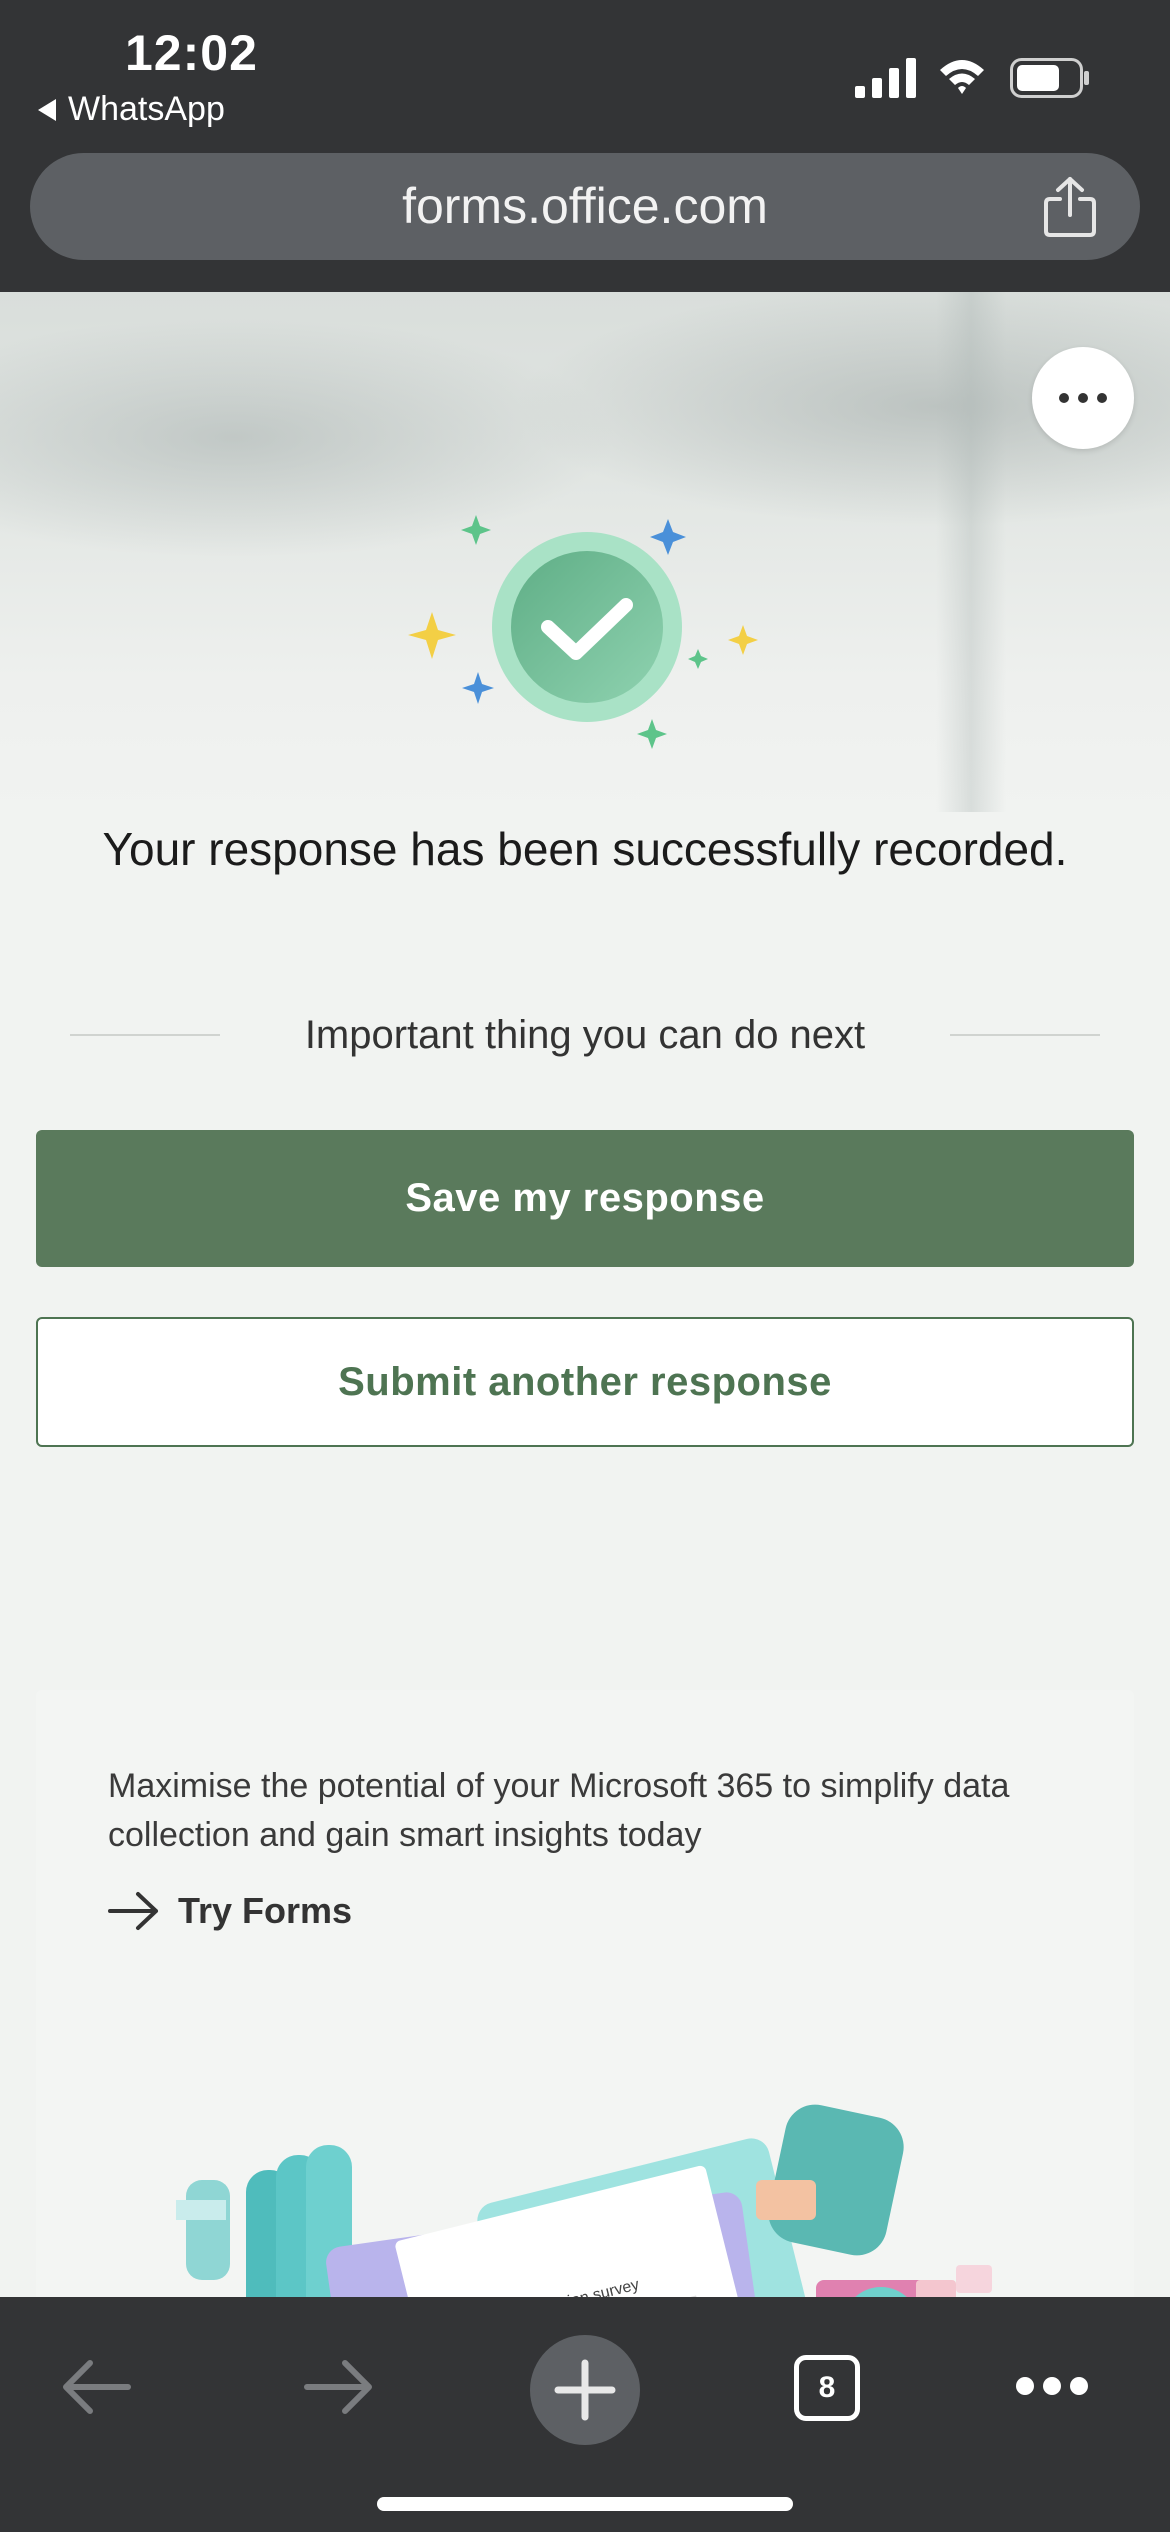 This screenshot has height=2532, width=1170. What do you see at coordinates (584, 2200) in the screenshot?
I see `forms-illustration: Customer expectation survey` at bounding box center [584, 2200].